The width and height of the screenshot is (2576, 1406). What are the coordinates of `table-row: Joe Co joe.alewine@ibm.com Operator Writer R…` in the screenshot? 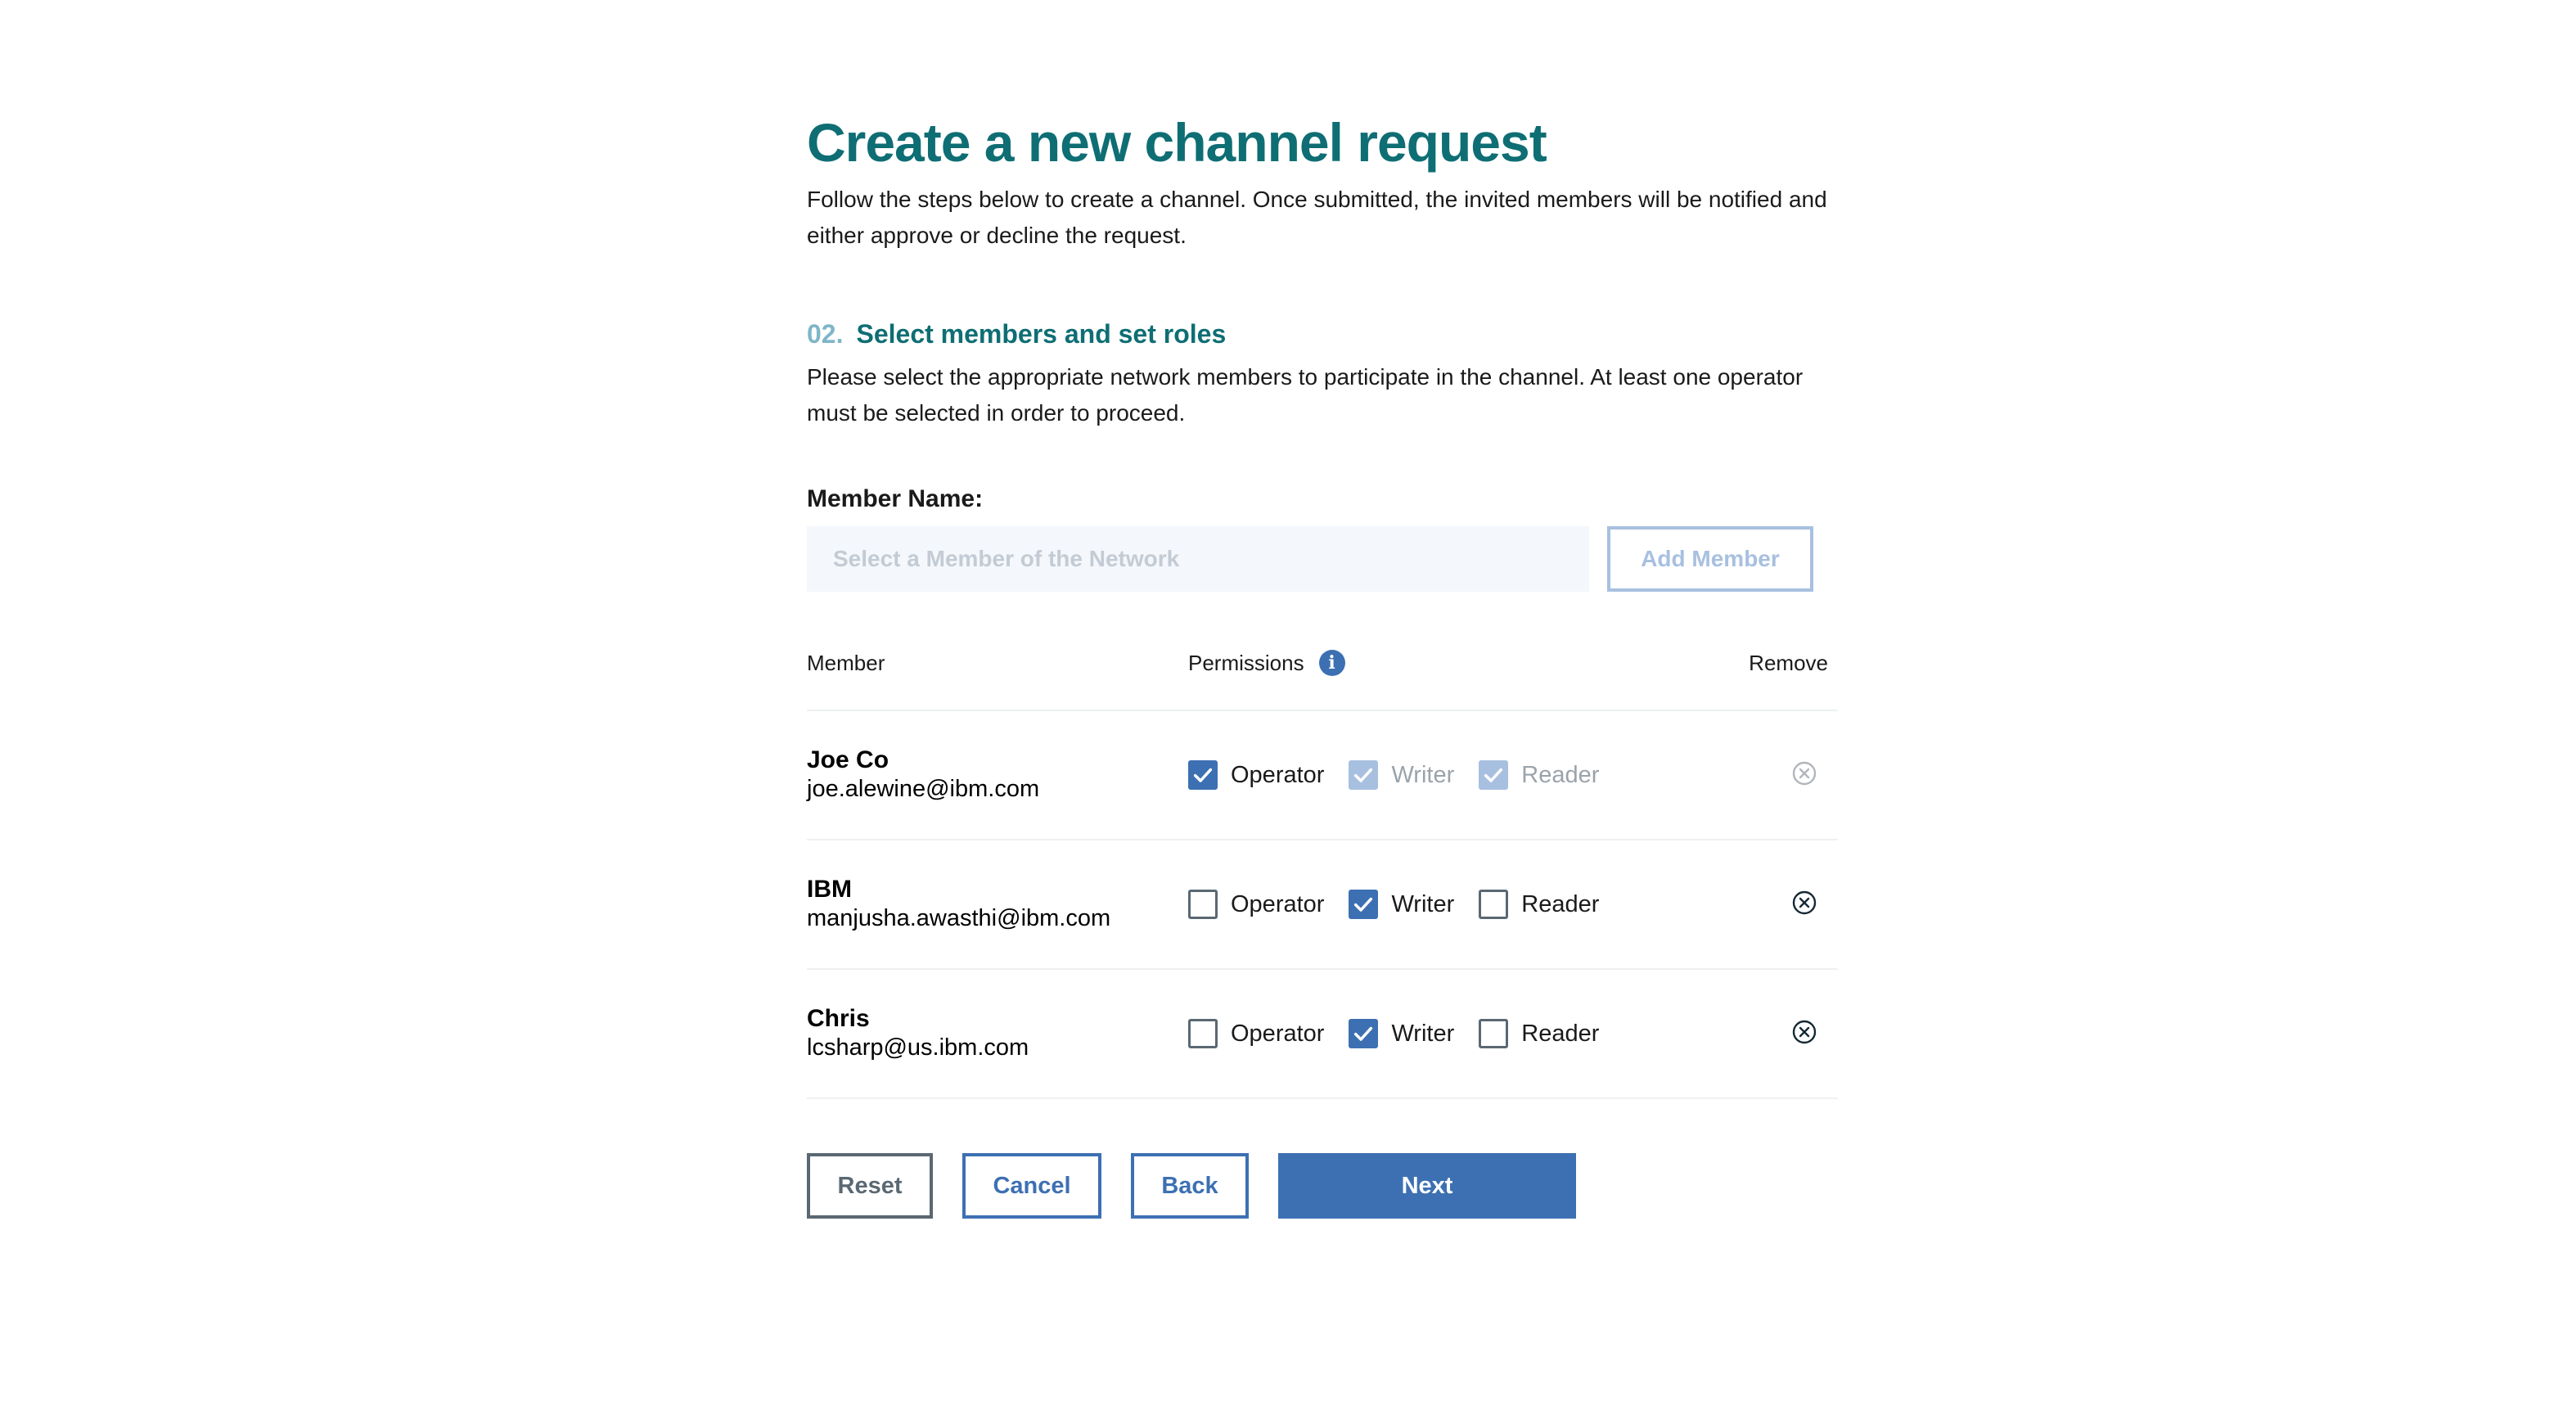 It's located at (1322, 775).